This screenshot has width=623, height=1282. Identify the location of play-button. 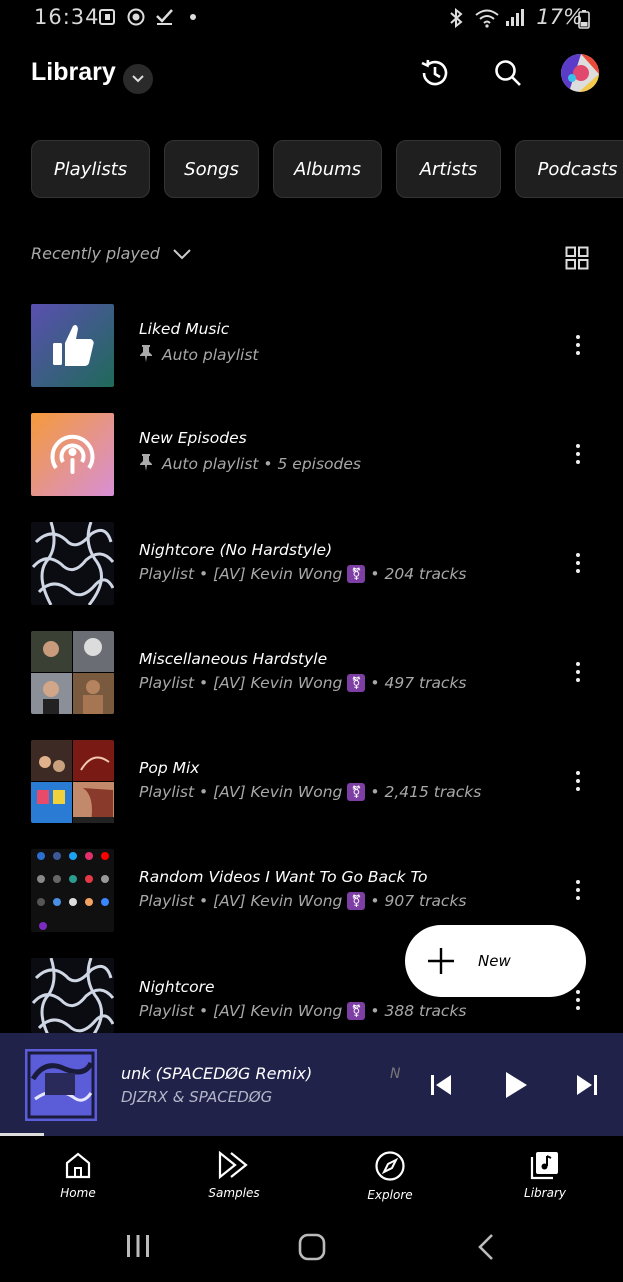
(516, 1087).